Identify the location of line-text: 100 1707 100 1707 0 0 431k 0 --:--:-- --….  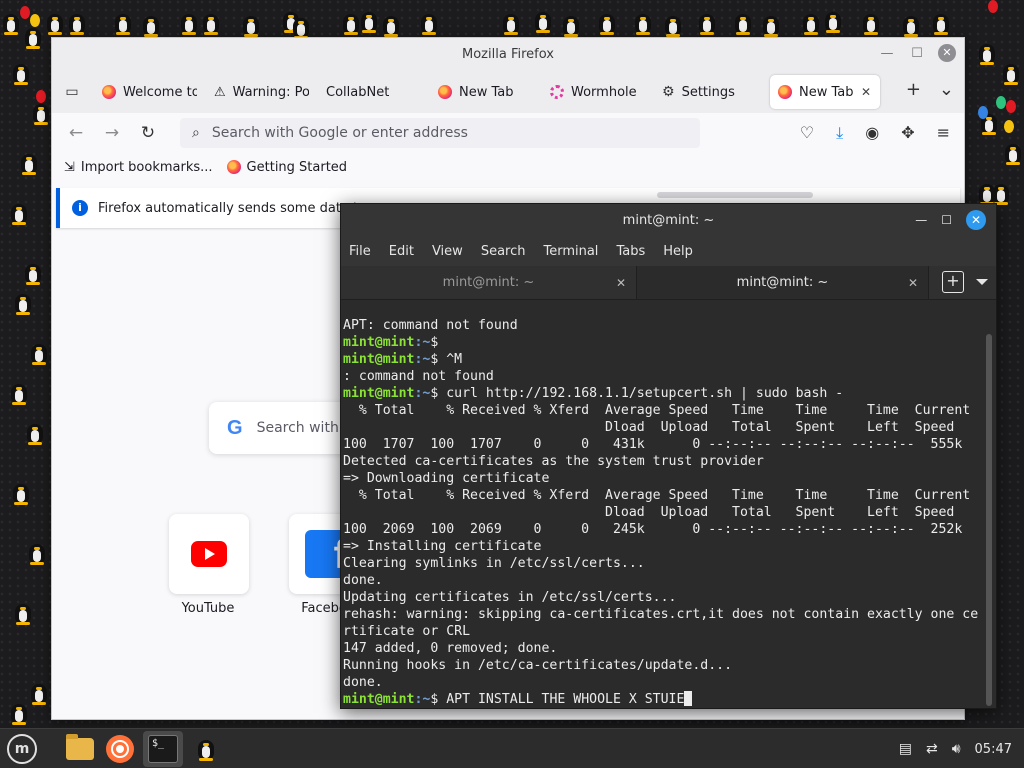
(653, 444).